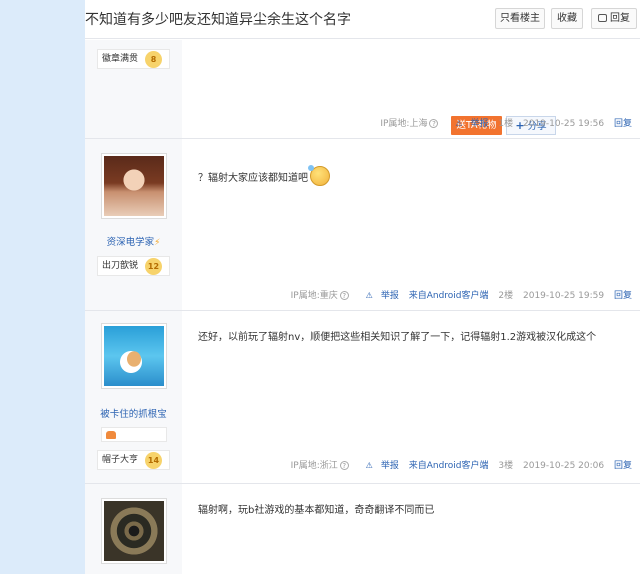  Describe the element at coordinates (567, 18) in the screenshot. I see `favorite-button: 收藏` at that location.